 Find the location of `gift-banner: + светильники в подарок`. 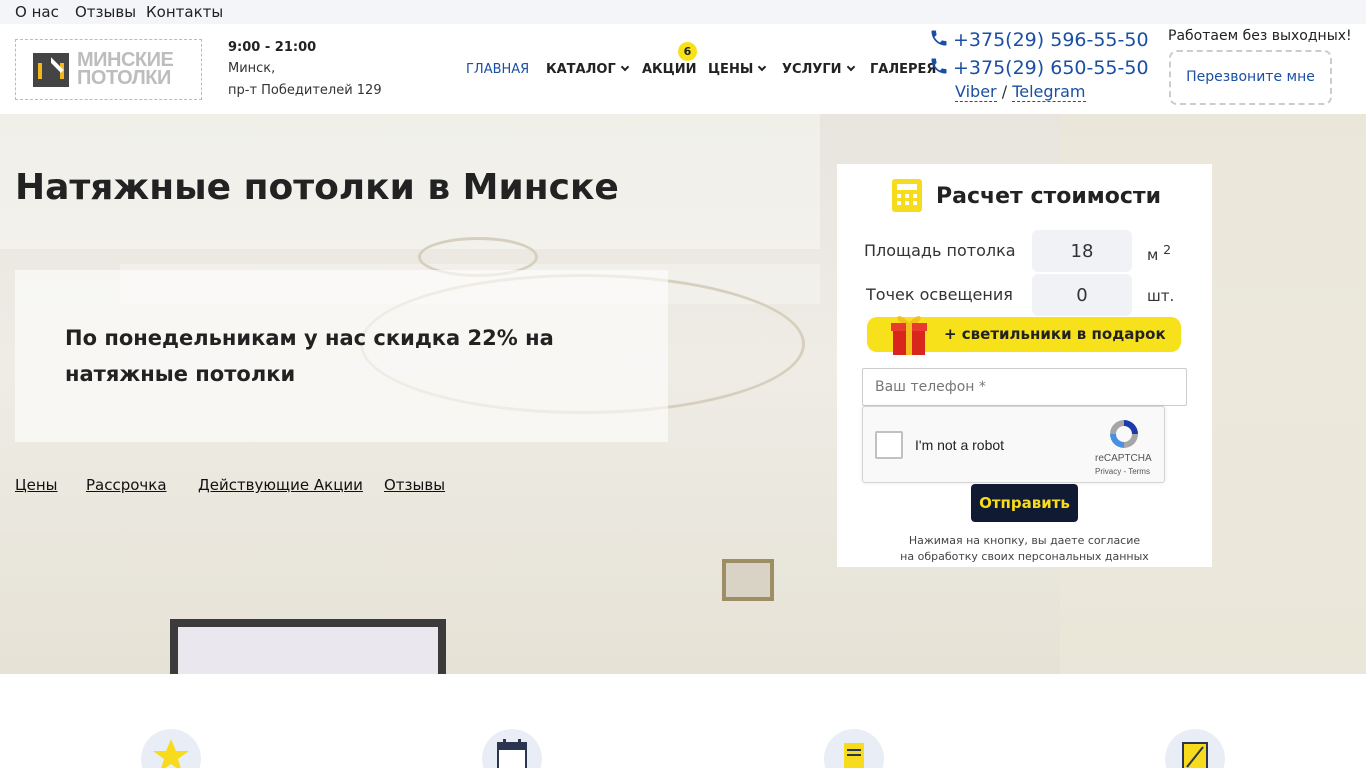

gift-banner: + светильники в подарок is located at coordinates (1024, 335).